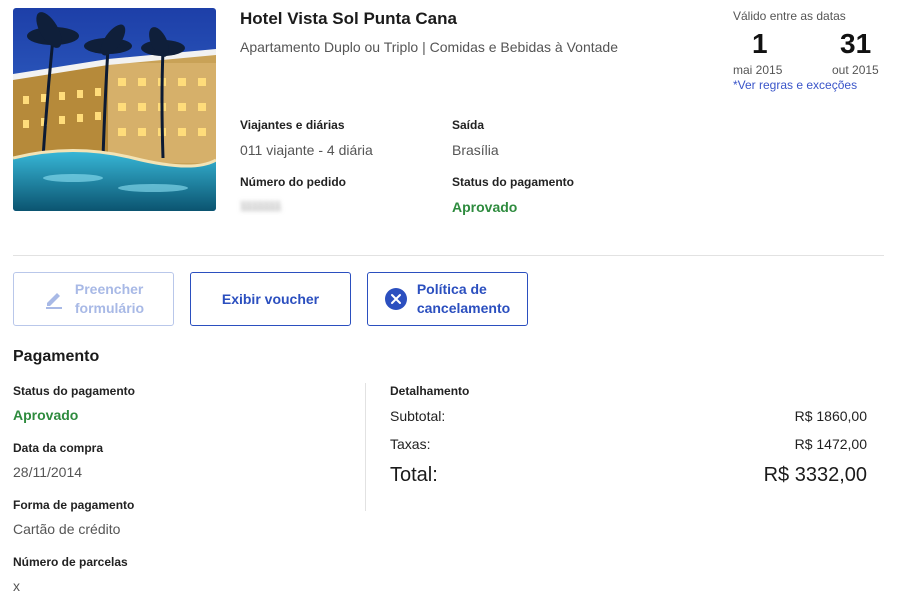 This screenshot has height=600, width=900. Describe the element at coordinates (306, 150) in the screenshot. I see `travelers-value: 011 viajante - 4 diária` at that location.